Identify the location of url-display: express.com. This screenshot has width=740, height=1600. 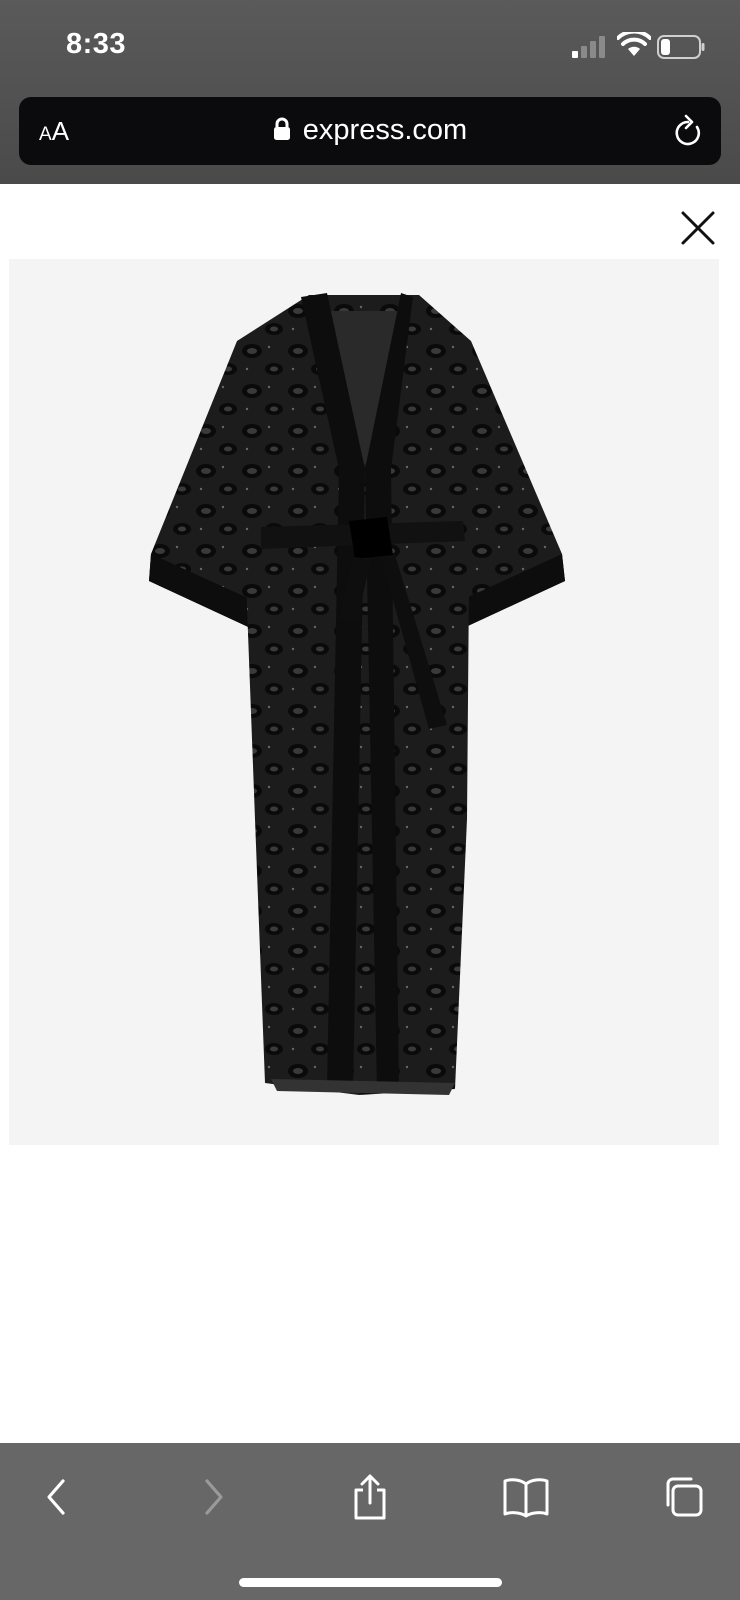
(370, 130).